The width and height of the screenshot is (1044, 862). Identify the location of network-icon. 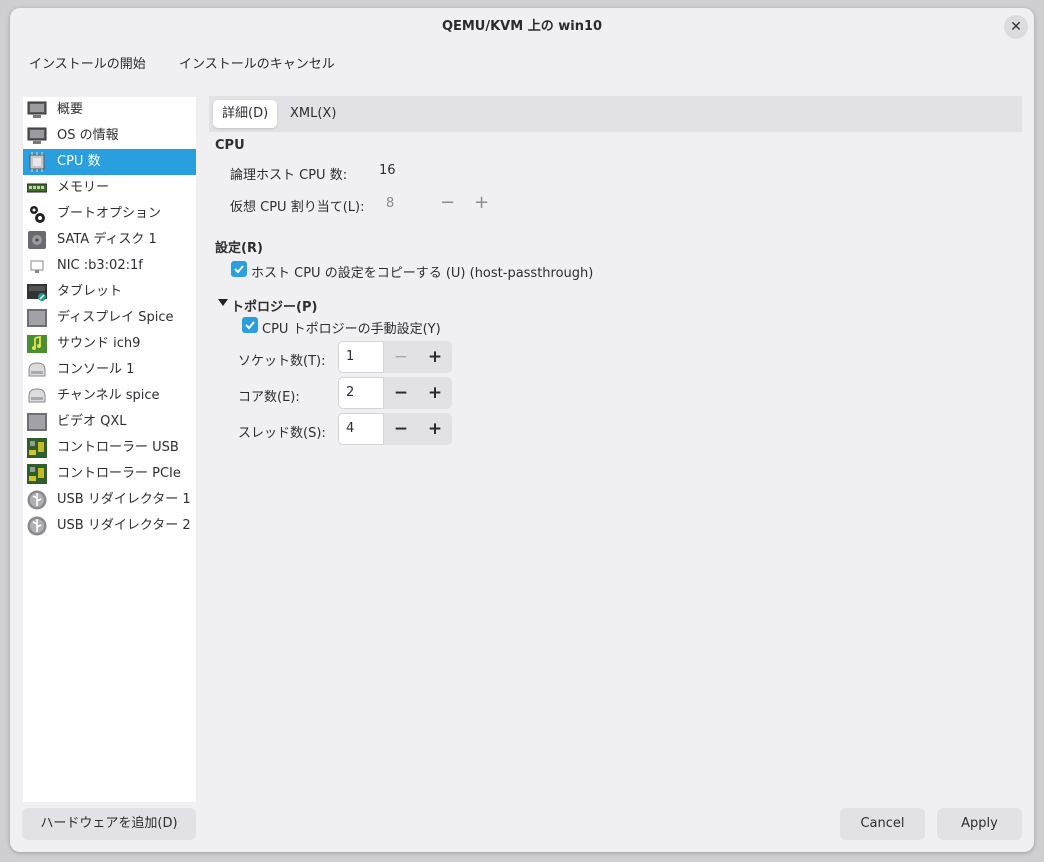
(37, 266).